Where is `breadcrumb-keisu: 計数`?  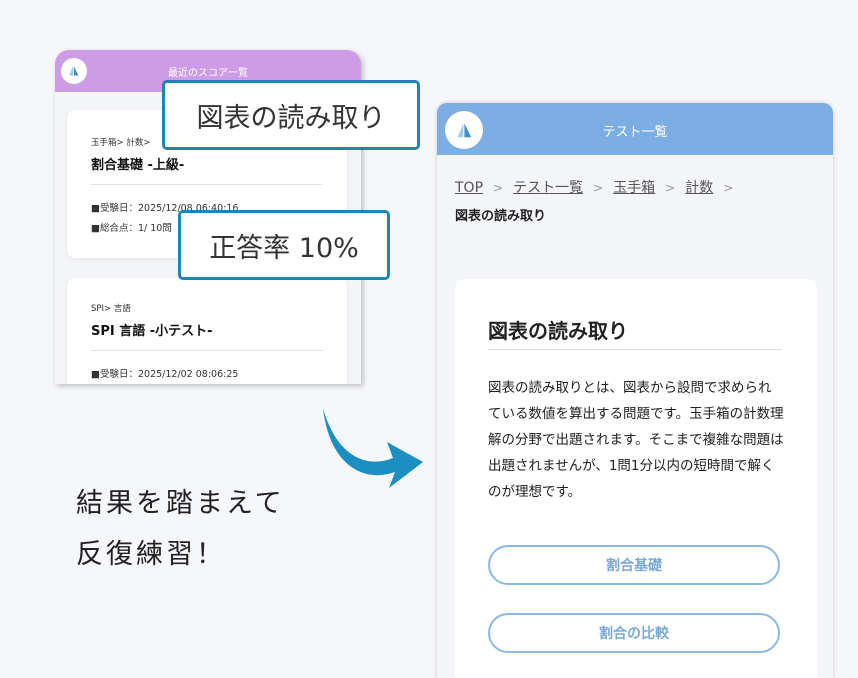
breadcrumb-keisu: 計数 is located at coordinates (699, 188).